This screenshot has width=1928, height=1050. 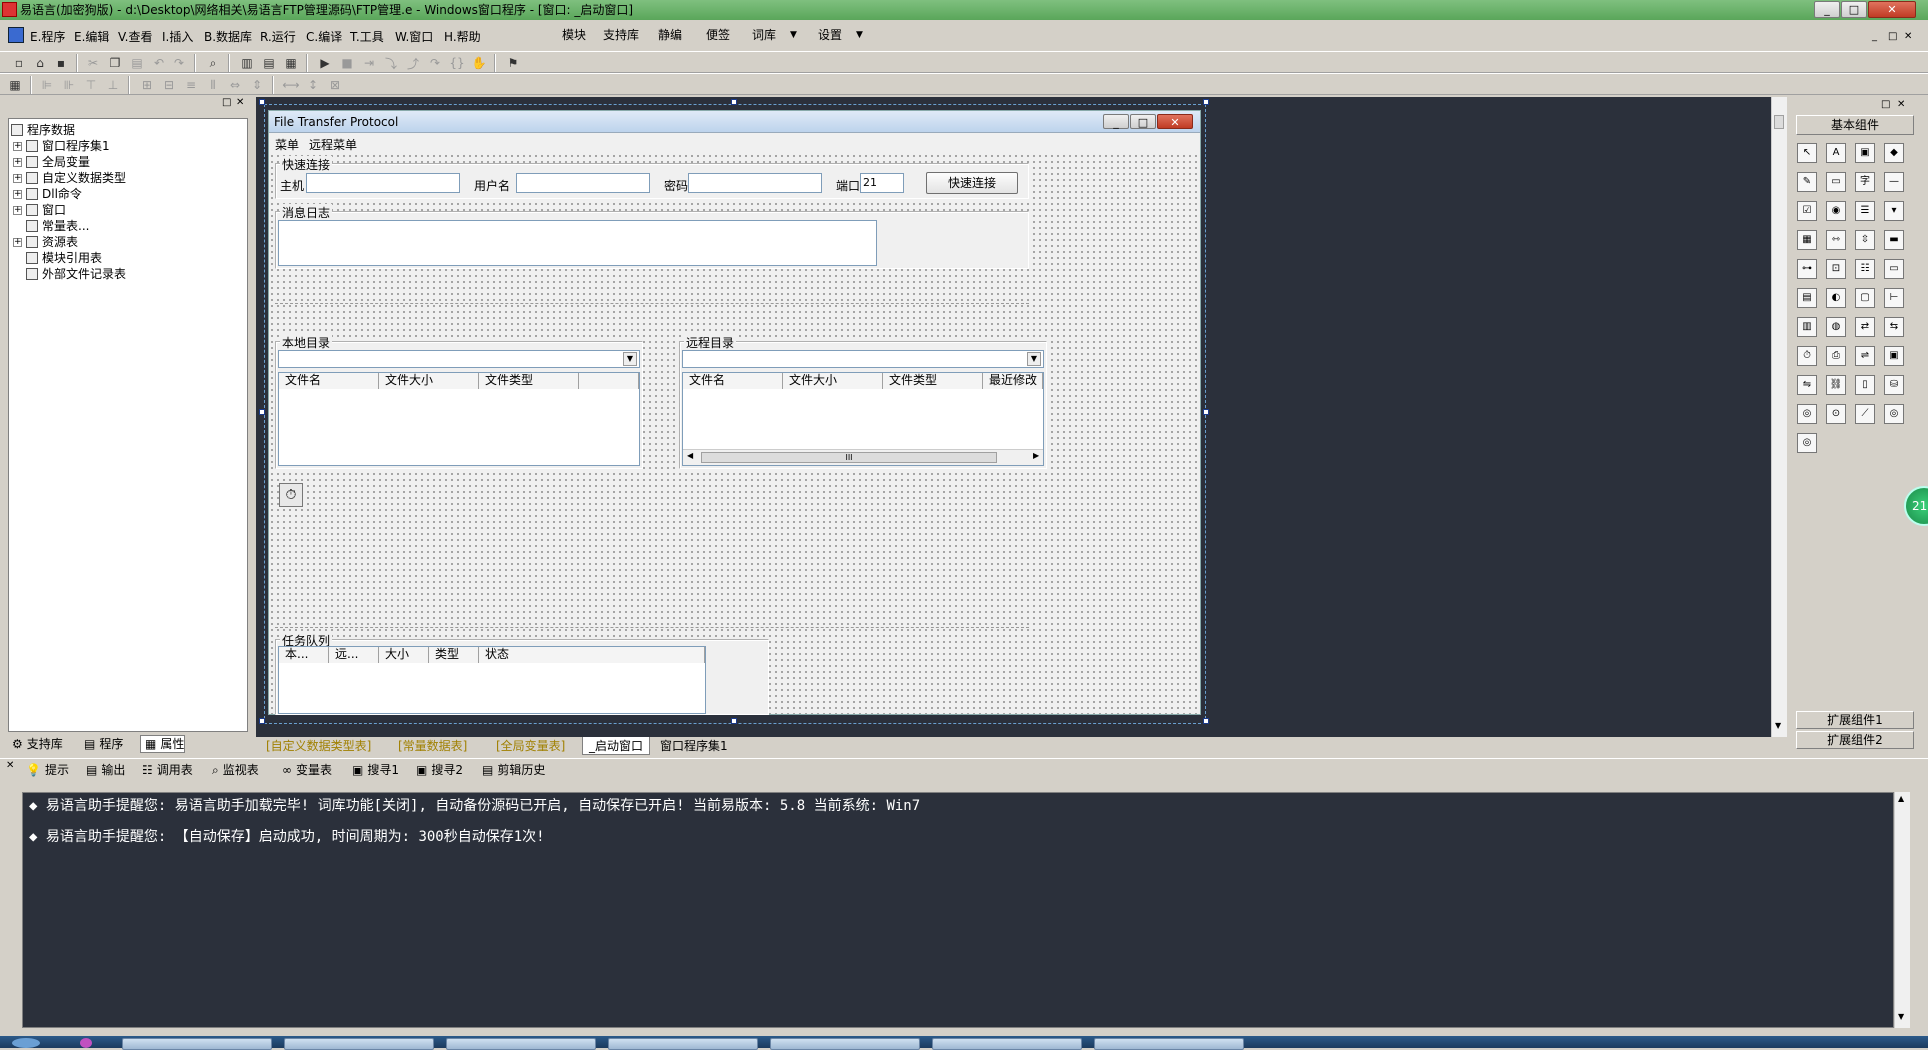 What do you see at coordinates (61, 146) in the screenshot?
I see `tree-item-window-assembly: + 窗口程序集1` at bounding box center [61, 146].